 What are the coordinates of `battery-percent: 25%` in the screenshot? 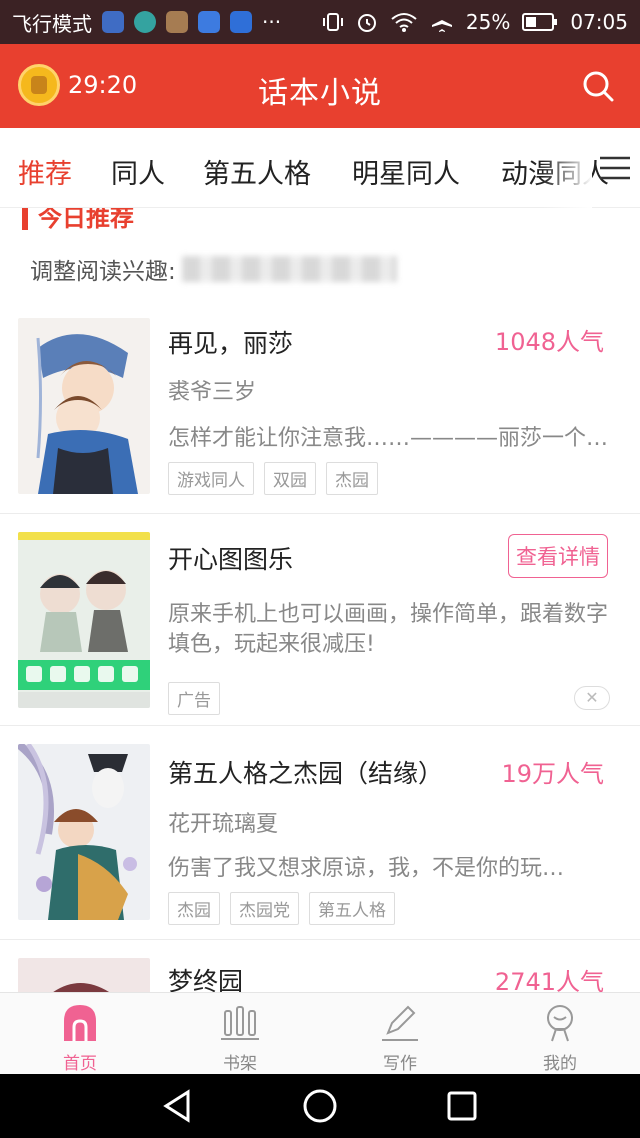 It's located at (488, 22).